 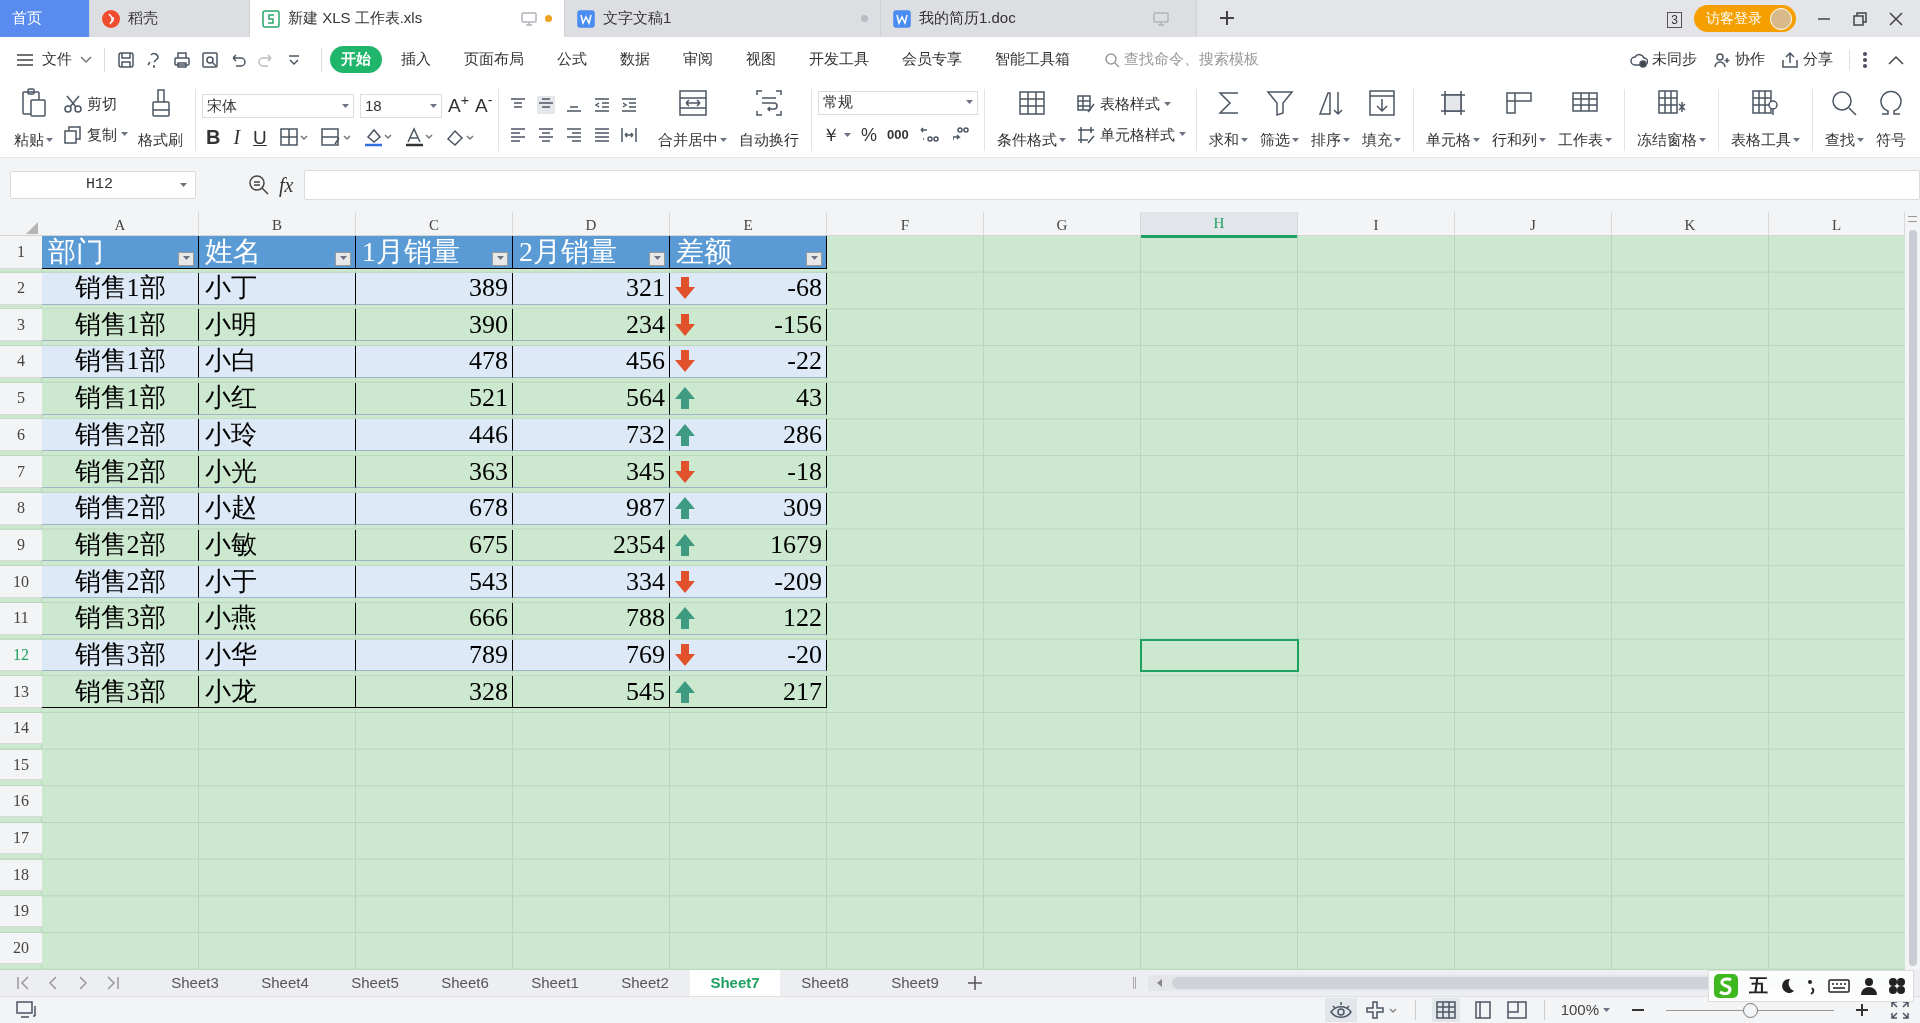 I want to click on ribbon-tab: 开发工具, so click(x=839, y=59).